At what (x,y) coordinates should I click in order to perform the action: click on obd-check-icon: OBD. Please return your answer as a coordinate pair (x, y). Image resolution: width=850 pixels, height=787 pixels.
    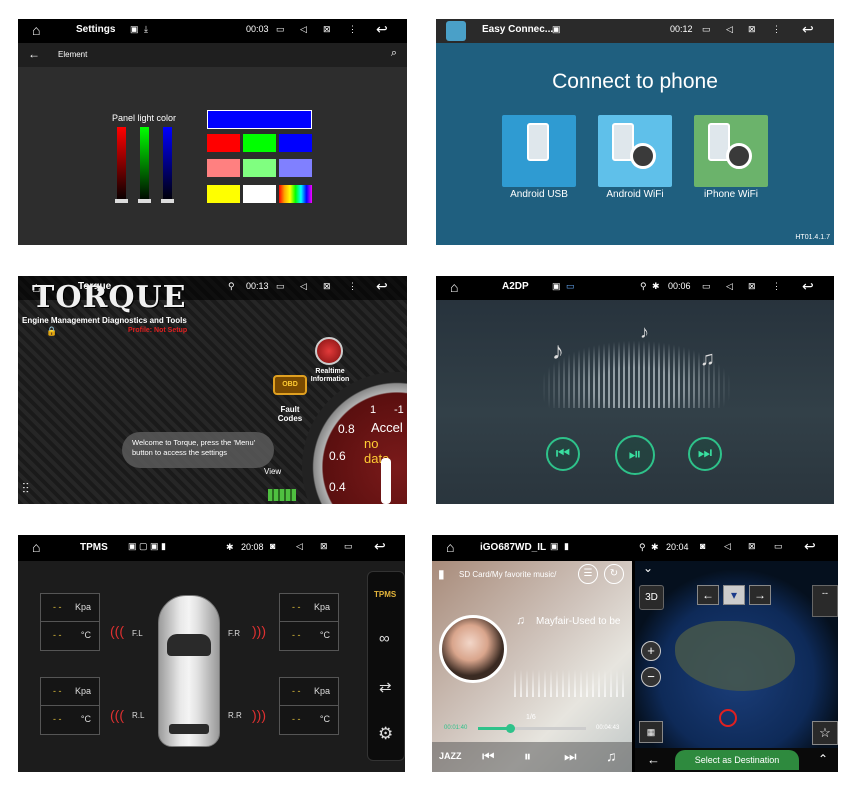
    Looking at the image, I should click on (290, 385).